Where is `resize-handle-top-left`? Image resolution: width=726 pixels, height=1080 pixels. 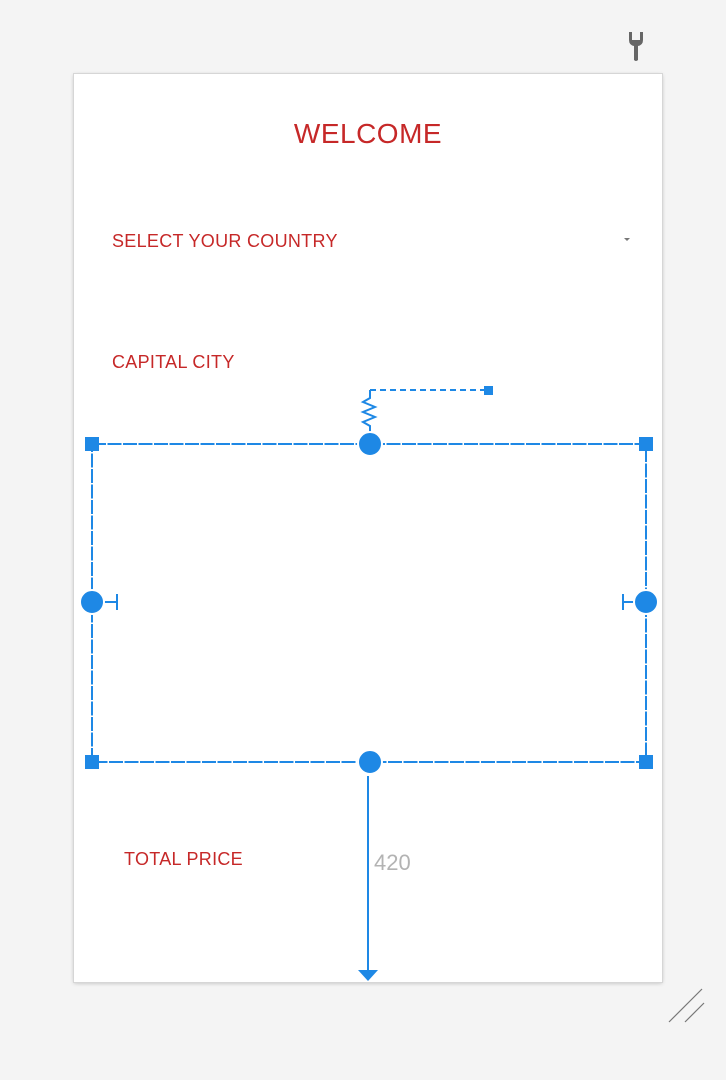 resize-handle-top-left is located at coordinates (92, 444).